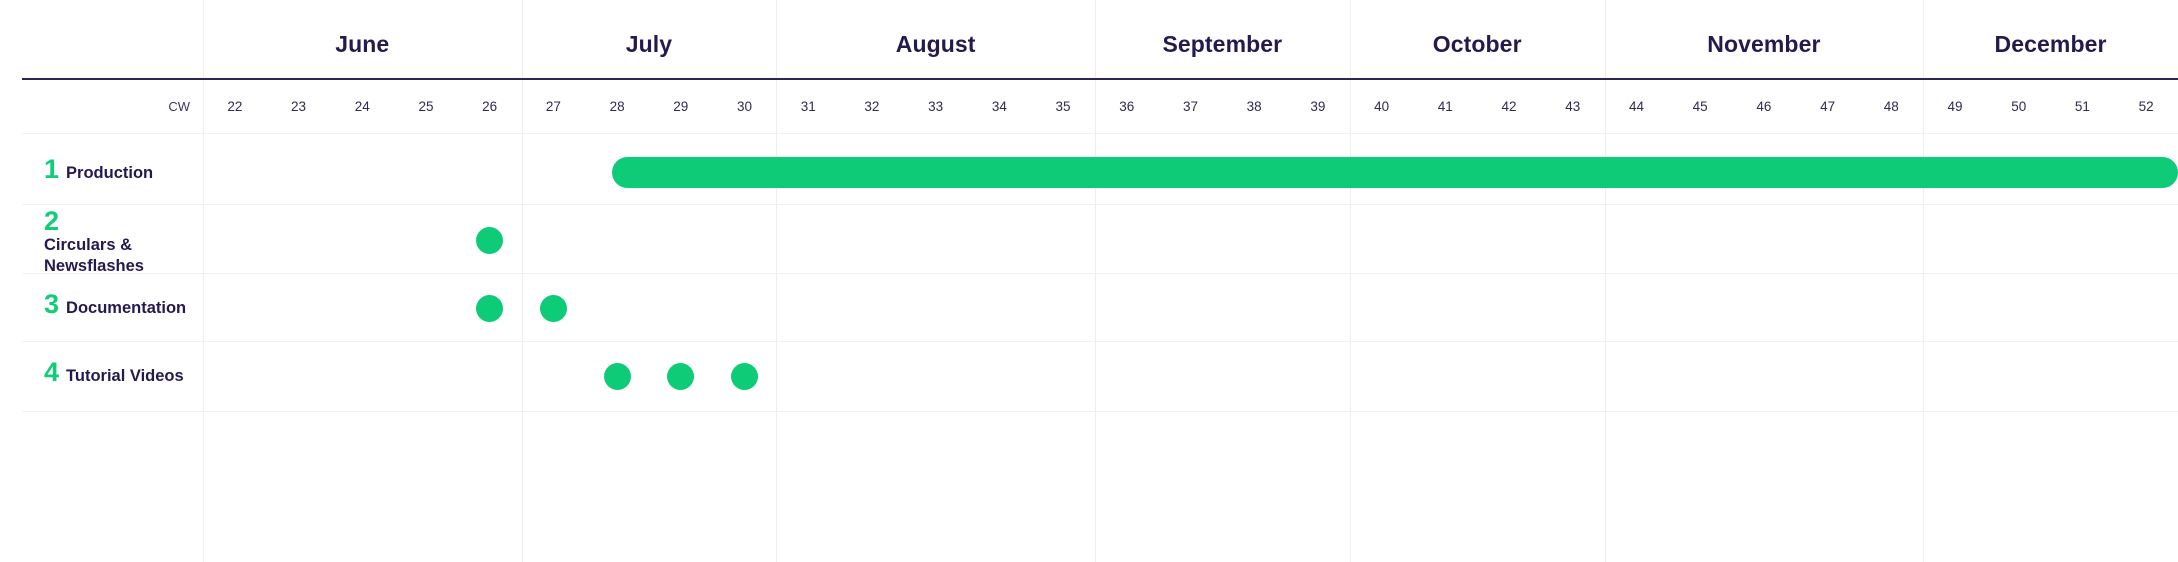  I want to click on milestone-tutorial-videos-cw29, so click(681, 376).